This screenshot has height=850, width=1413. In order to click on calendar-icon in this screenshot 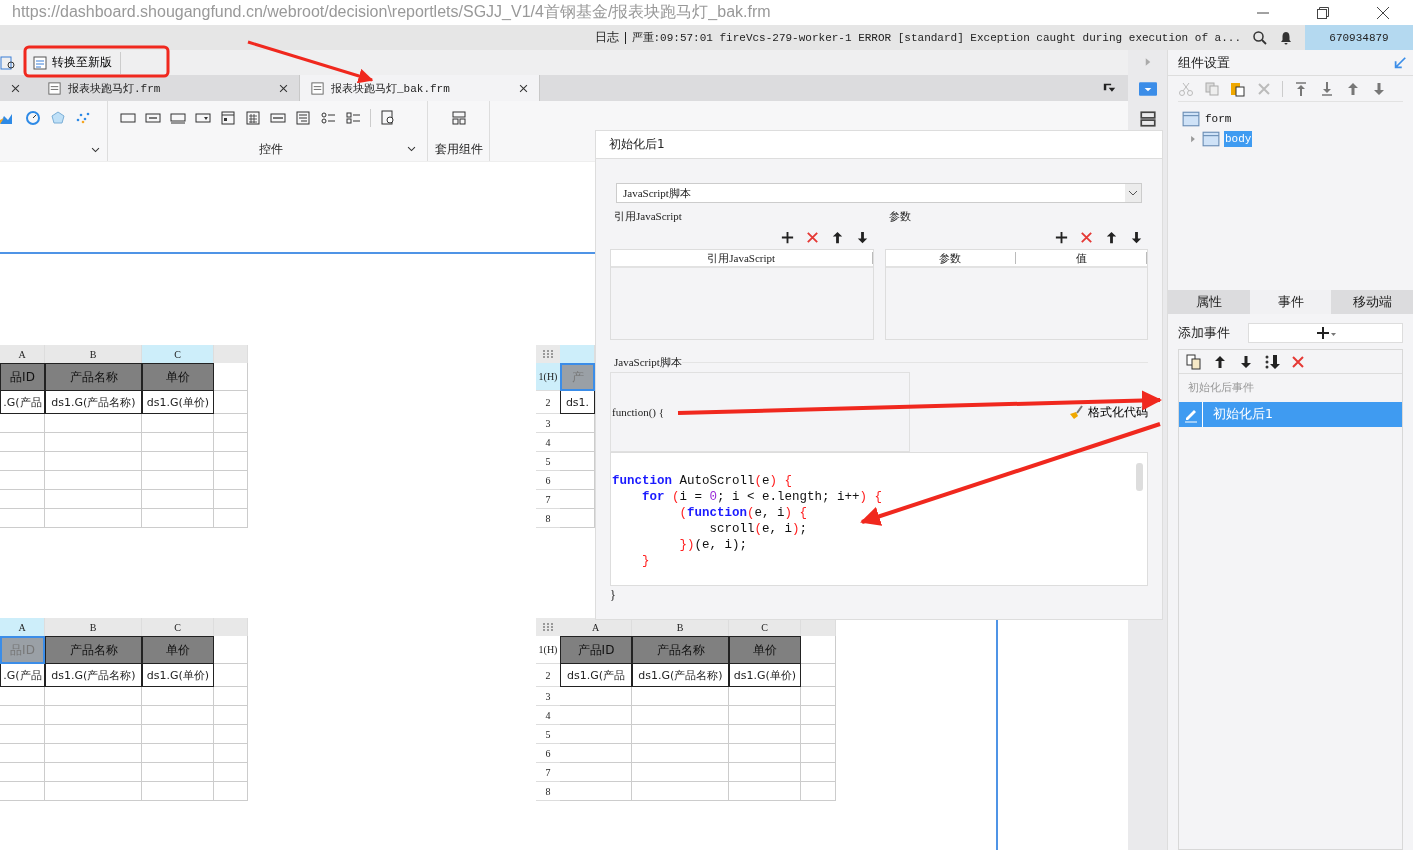, I will do `click(253, 118)`.